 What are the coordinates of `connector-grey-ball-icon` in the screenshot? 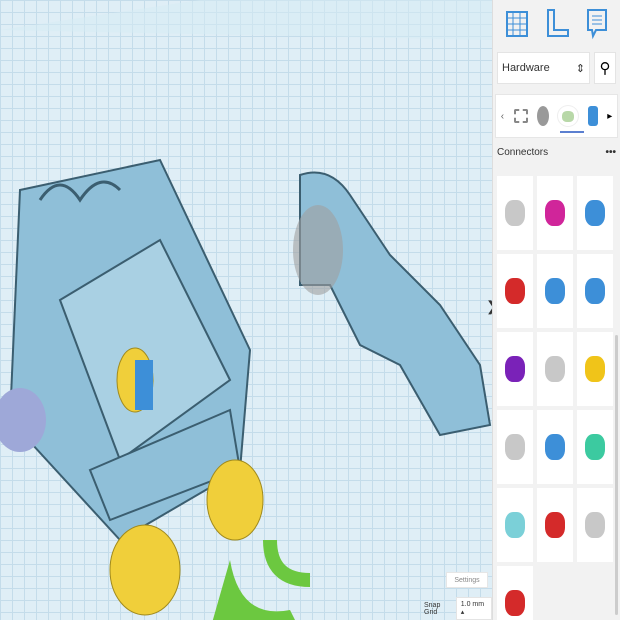 It's located at (555, 369).